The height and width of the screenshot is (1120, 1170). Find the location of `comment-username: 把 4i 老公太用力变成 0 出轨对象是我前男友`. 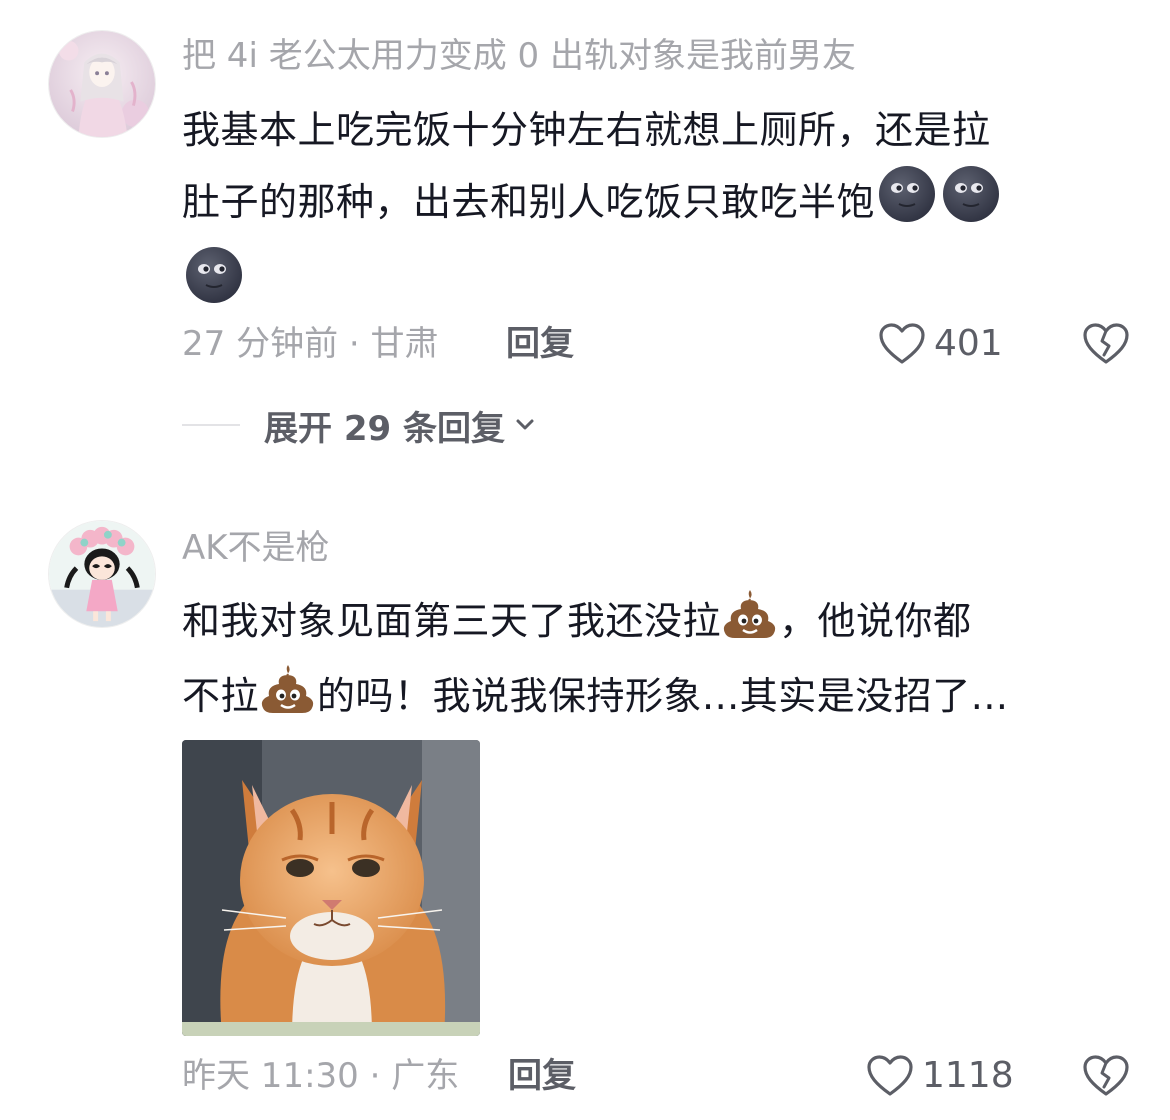

comment-username: 把 4i 老公太用力变成 0 出轨对象是我前男友 is located at coordinates (519, 56).